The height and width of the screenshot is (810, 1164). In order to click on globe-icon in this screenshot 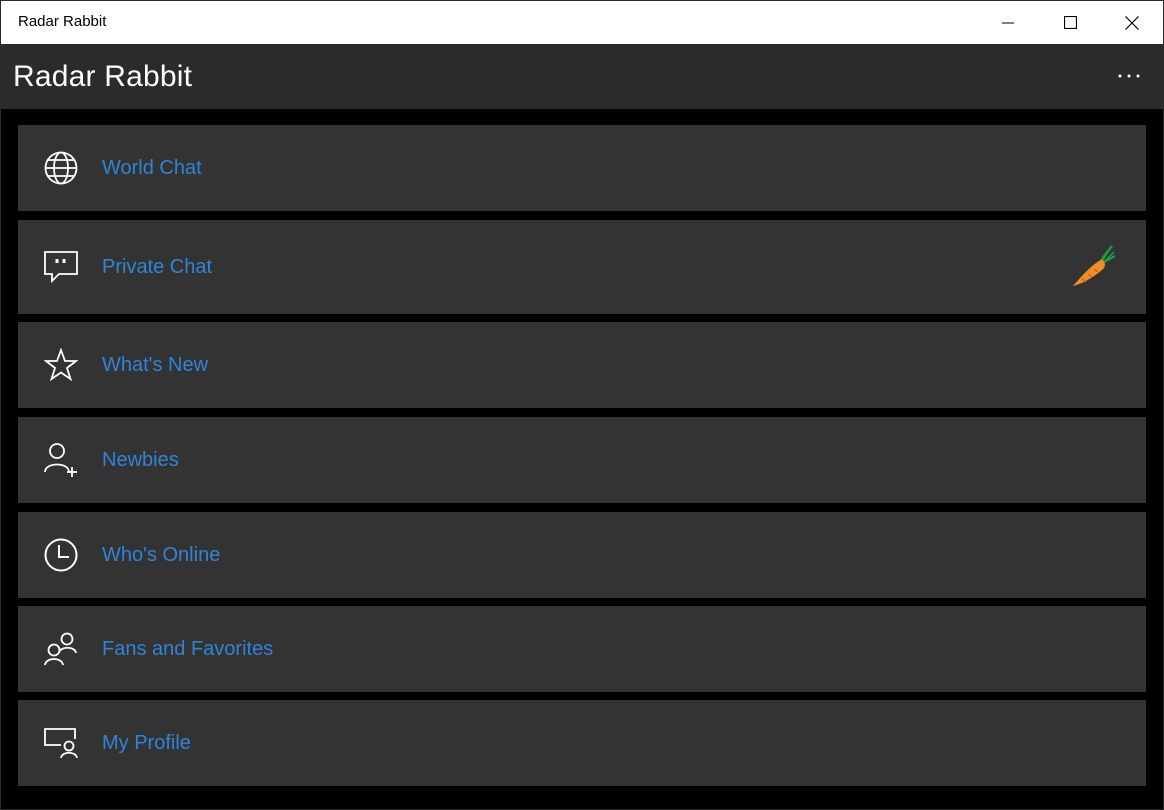, I will do `click(61, 168)`.